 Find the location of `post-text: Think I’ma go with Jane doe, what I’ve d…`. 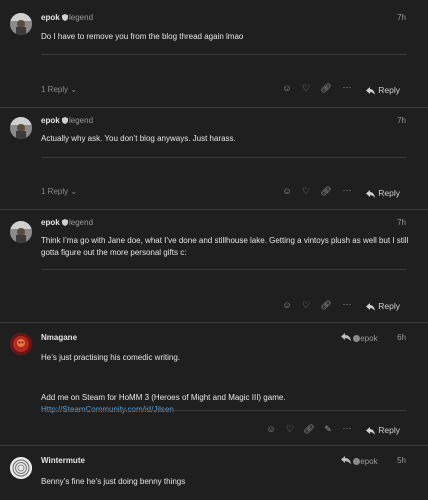

post-text: Think I’ma go with Jane doe, what I’ve d… is located at coordinates (225, 246).